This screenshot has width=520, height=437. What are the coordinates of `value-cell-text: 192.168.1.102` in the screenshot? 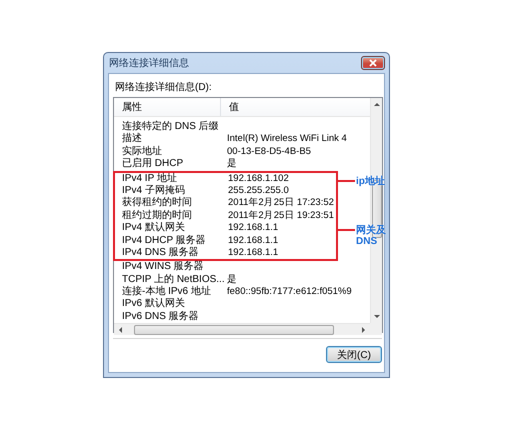 It's located at (258, 178).